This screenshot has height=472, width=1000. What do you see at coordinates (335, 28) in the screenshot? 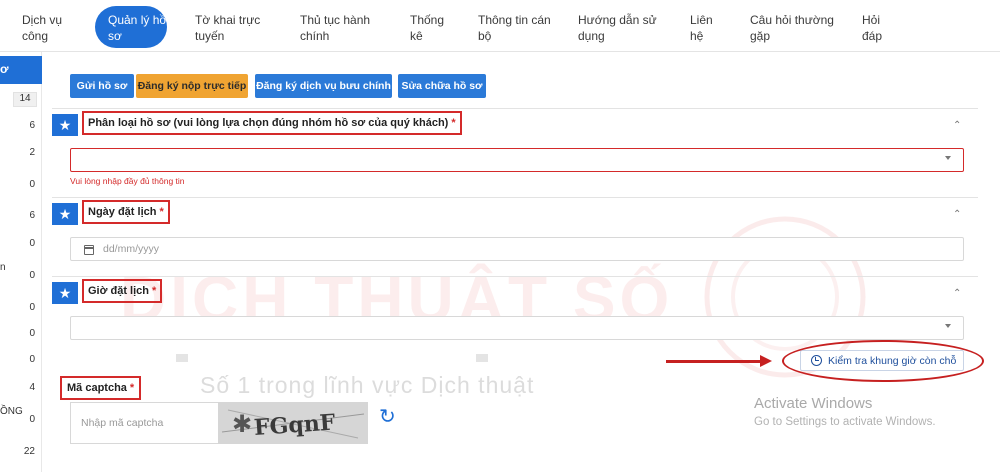
I see `nav-administrative-procedures: Thủ tục hành chính` at bounding box center [335, 28].